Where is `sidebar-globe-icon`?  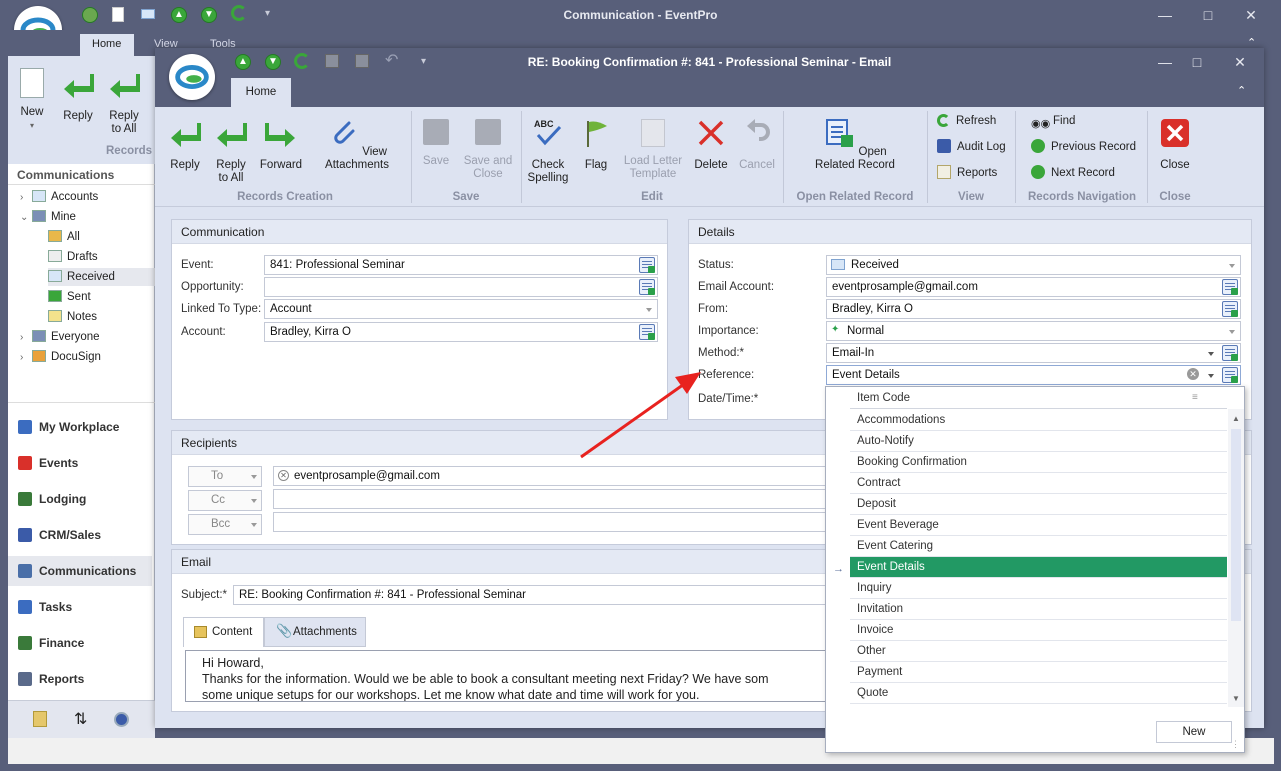 sidebar-globe-icon is located at coordinates (121, 719).